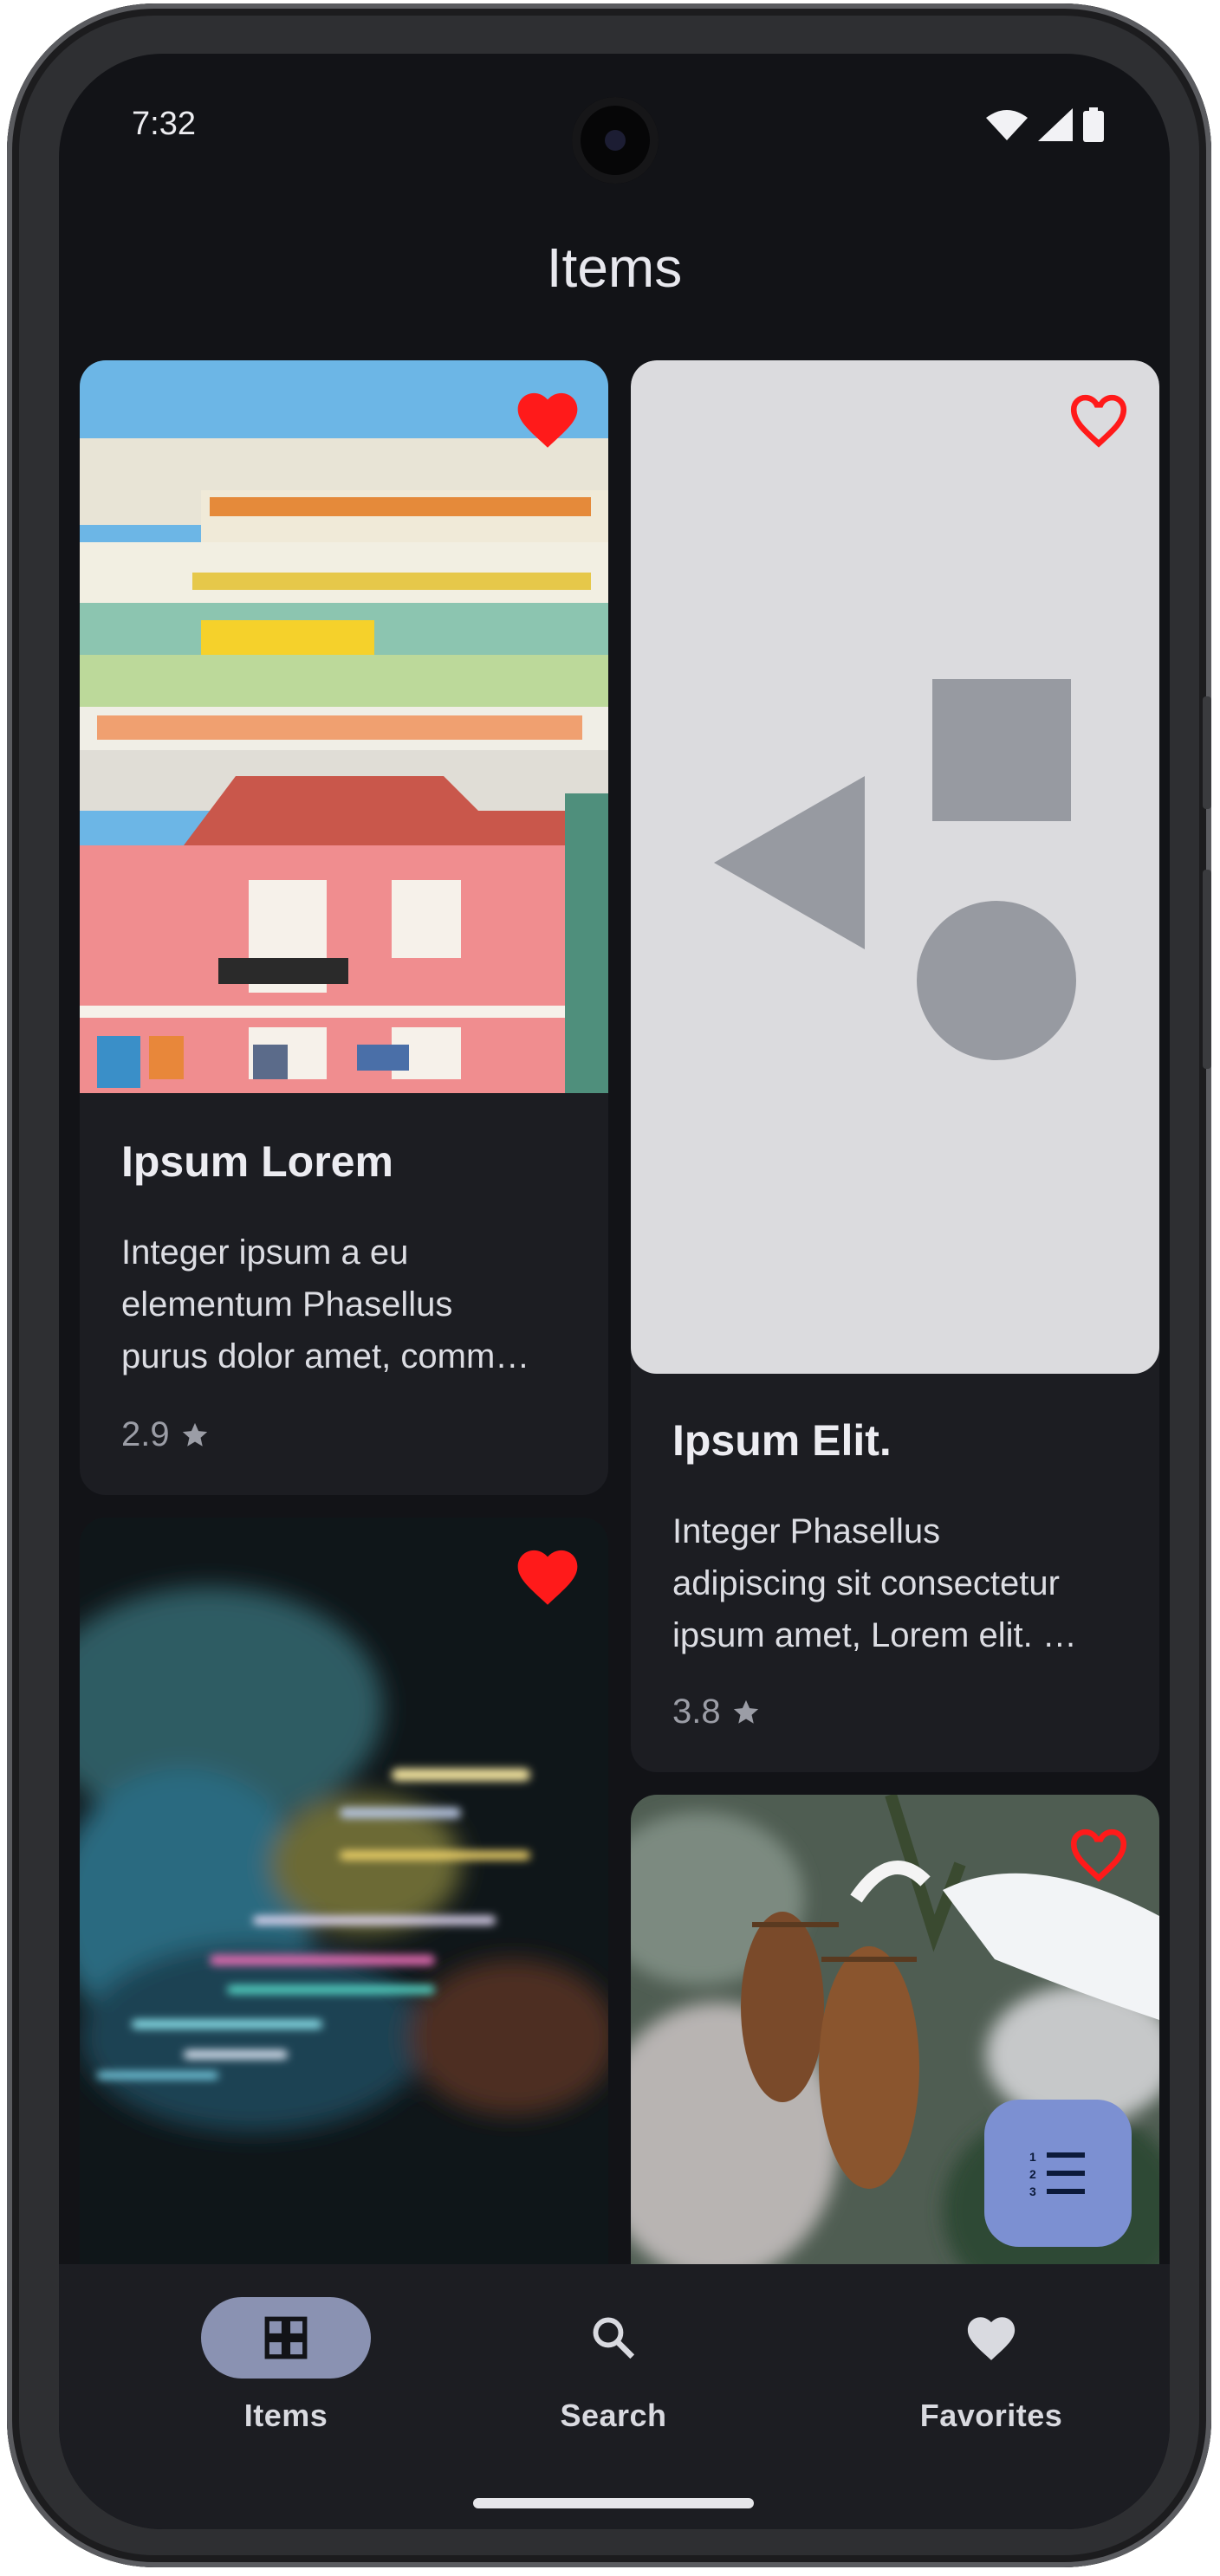 The height and width of the screenshot is (2576, 1220). I want to click on volume-button, so click(1207, 752).